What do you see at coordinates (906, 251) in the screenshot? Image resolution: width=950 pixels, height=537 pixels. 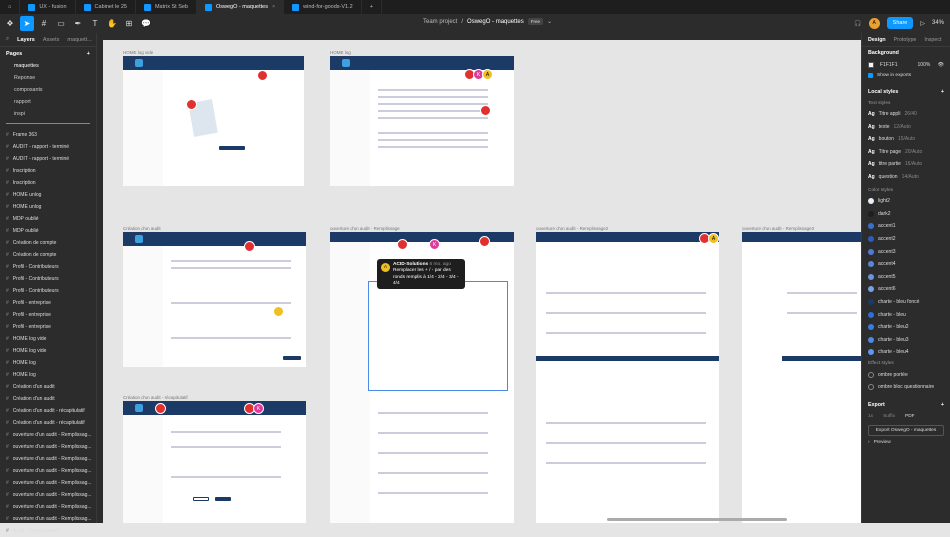 I see `color-style-item: accent3` at bounding box center [906, 251].